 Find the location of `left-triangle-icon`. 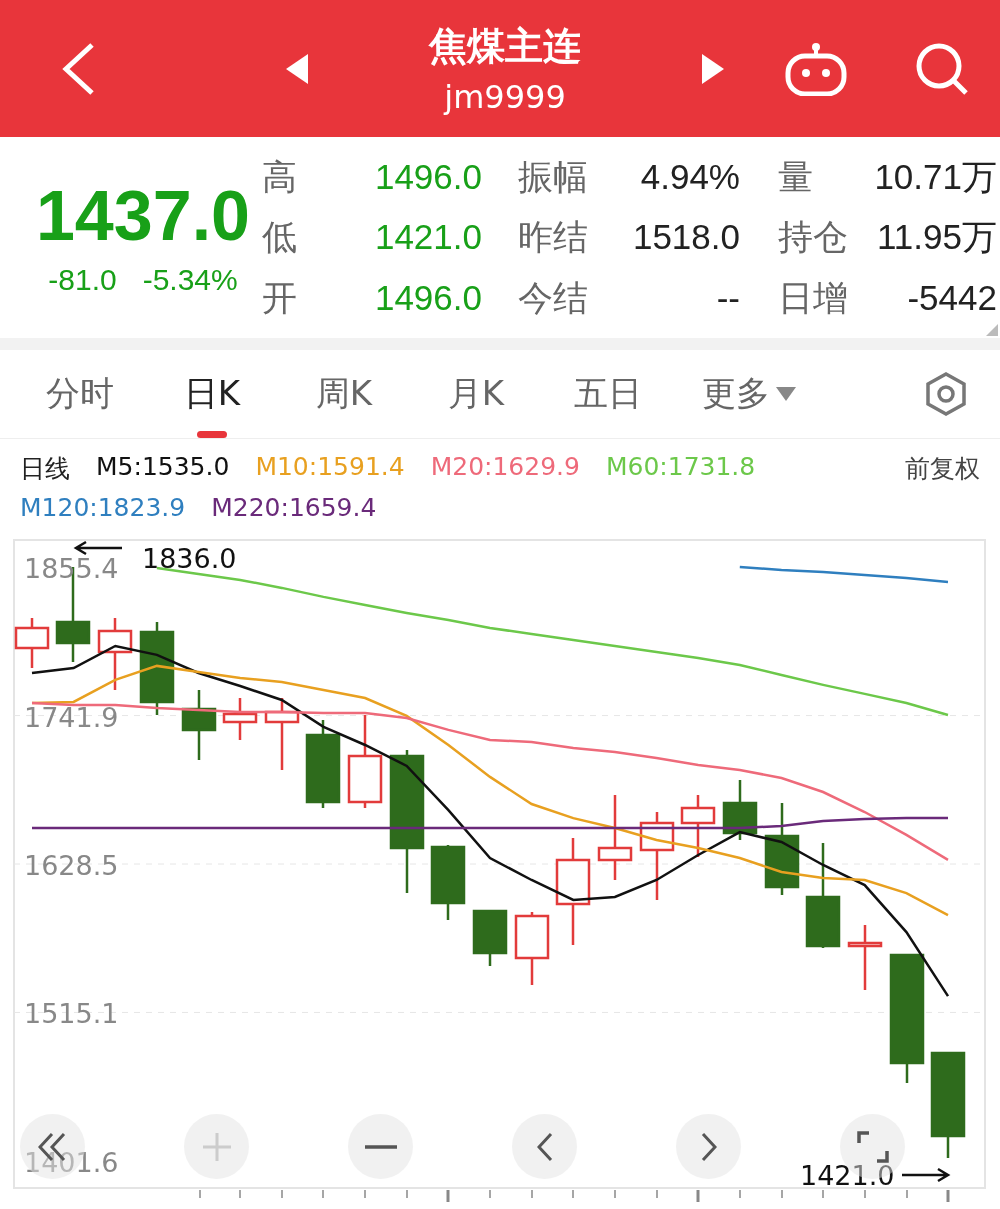

left-triangle-icon is located at coordinates (297, 68).